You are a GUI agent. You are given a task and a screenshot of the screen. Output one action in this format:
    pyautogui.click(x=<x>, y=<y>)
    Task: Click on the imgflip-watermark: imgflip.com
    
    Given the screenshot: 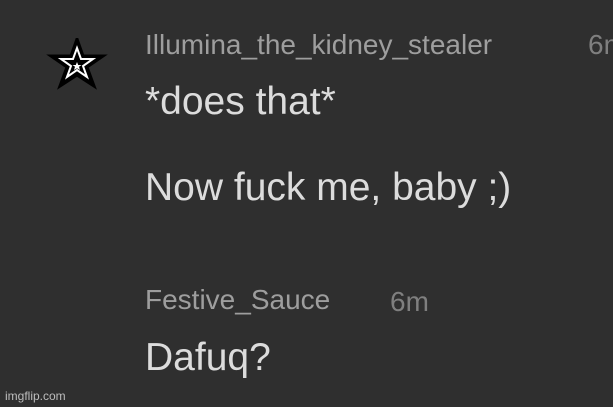 What is the action you would take?
    pyautogui.click(x=35, y=396)
    